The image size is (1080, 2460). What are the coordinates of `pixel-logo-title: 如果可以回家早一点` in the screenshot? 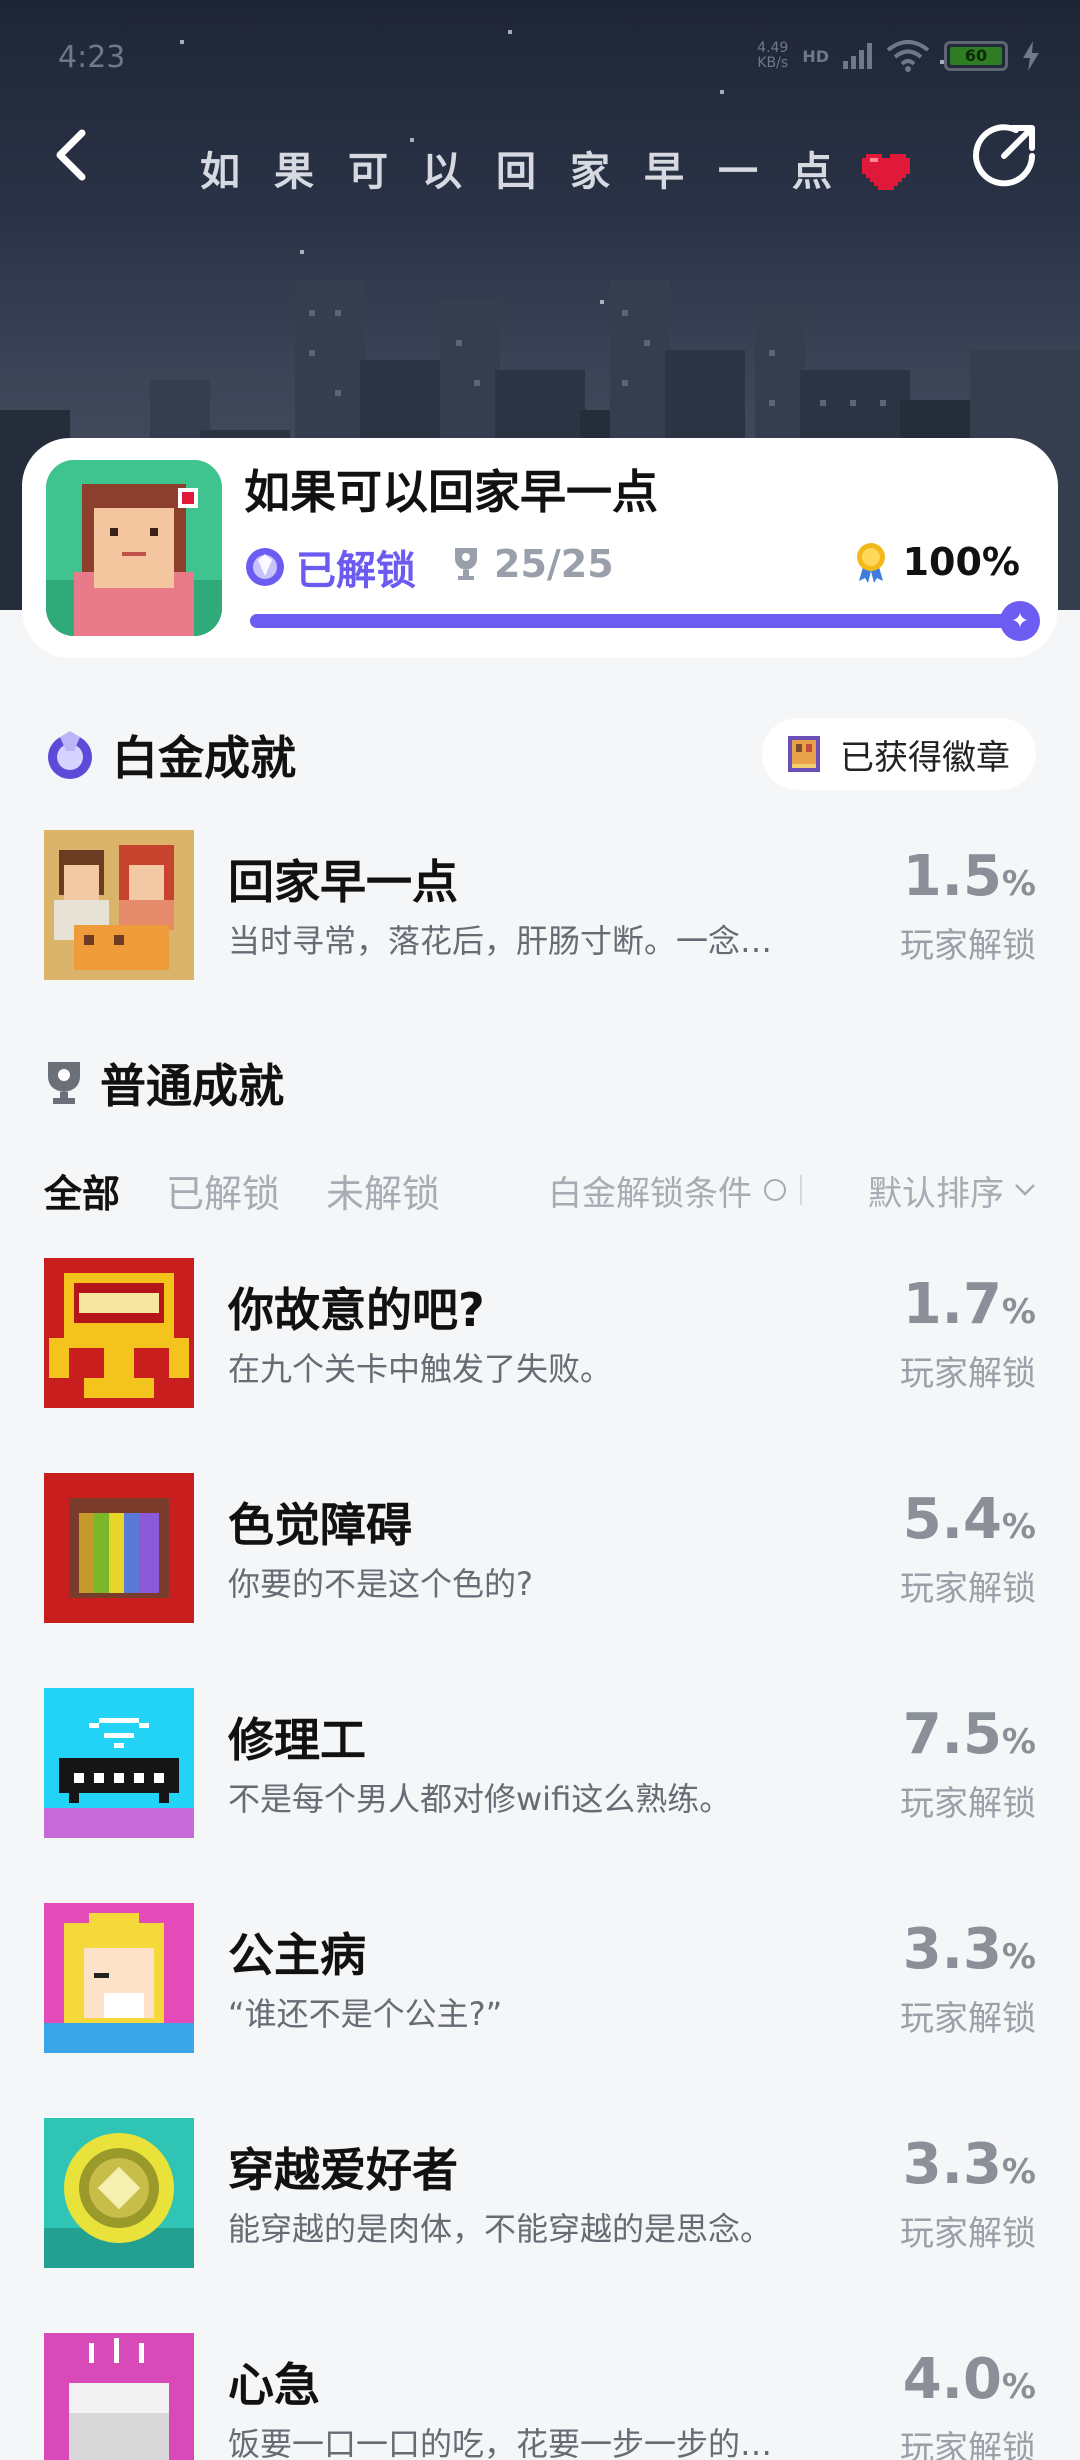 It's located at (518, 168).